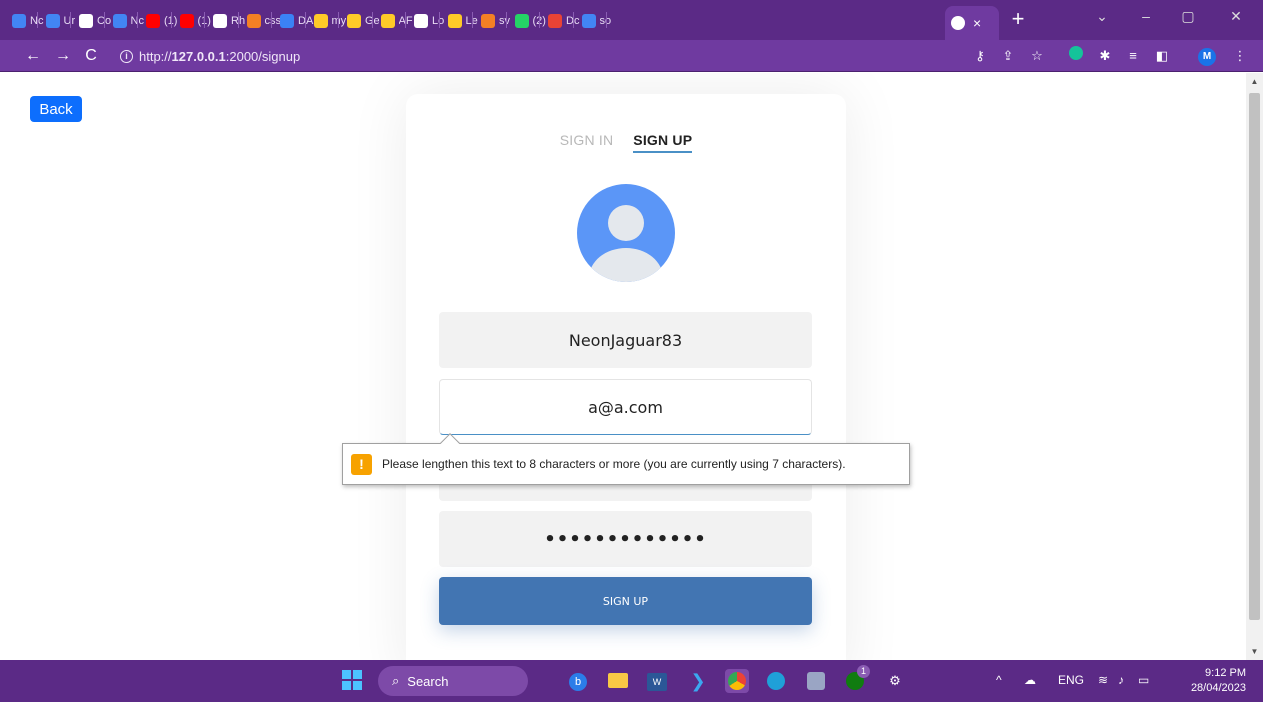 The image size is (1263, 702). I want to click on language-indicator: ENG, so click(1071, 680).